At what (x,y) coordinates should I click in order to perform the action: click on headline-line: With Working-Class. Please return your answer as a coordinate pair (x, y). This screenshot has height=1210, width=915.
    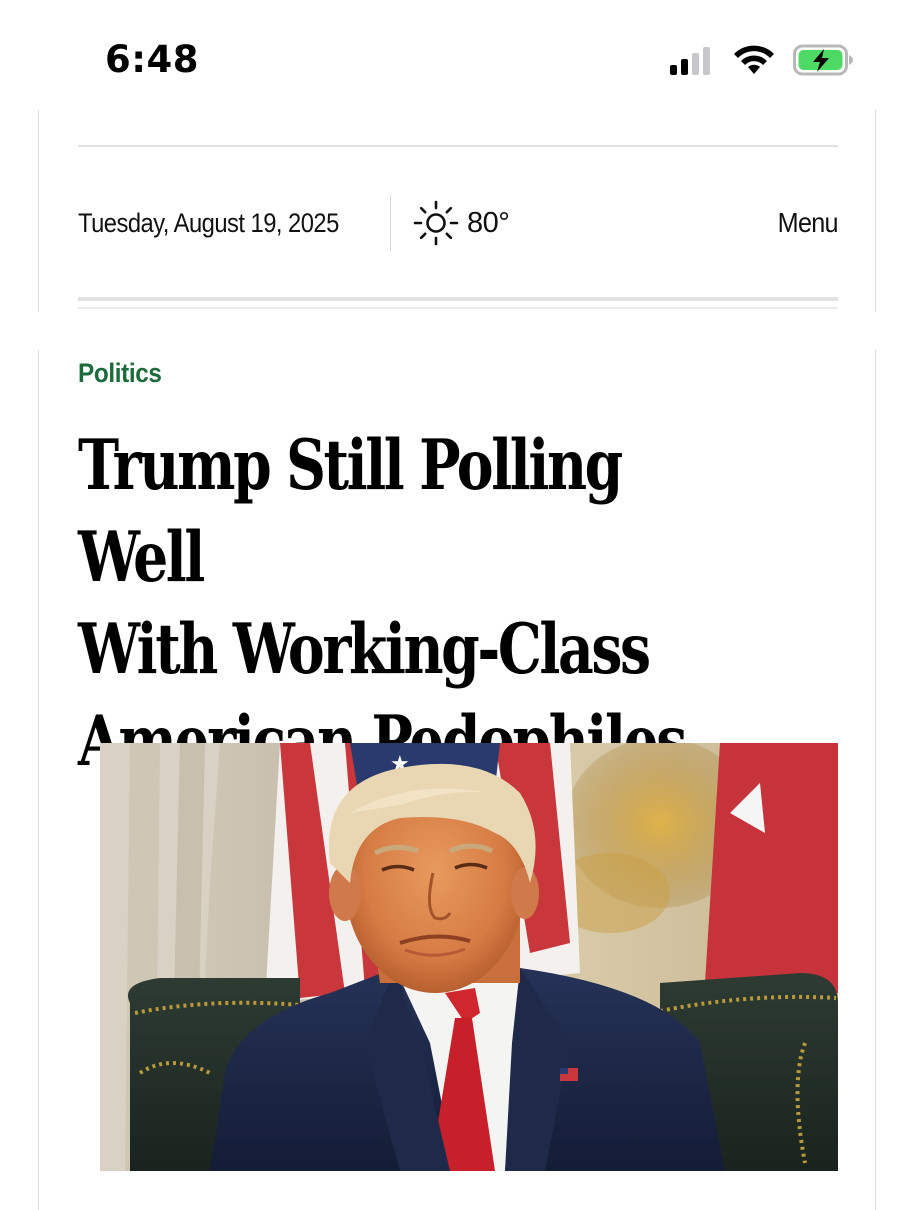
    Looking at the image, I should click on (364, 649).